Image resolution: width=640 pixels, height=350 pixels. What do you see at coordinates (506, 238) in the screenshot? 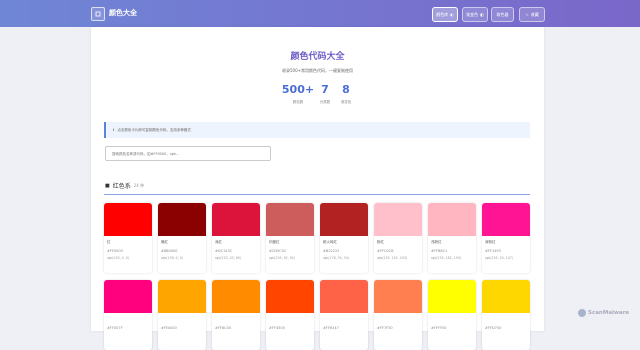
I see `color-card: 深粉红 #FF1493 rgb(255, 20, 147)` at bounding box center [506, 238].